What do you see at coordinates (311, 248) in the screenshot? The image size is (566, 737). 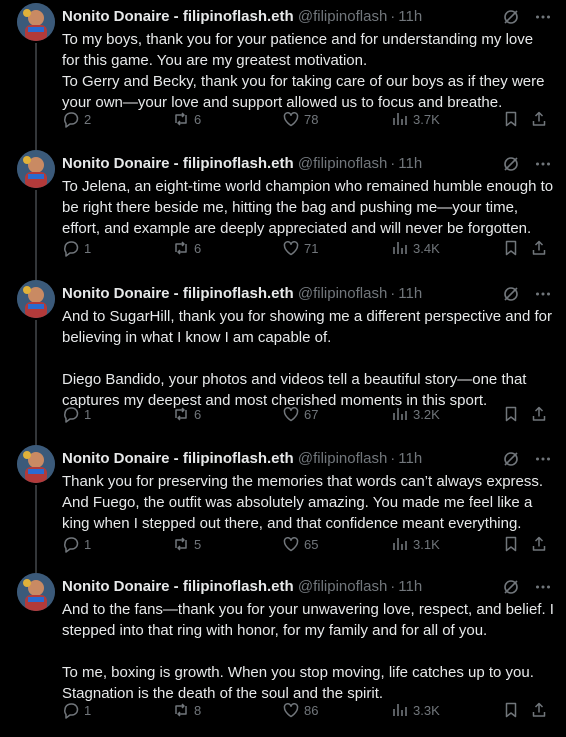 I see `like-count: 71` at bounding box center [311, 248].